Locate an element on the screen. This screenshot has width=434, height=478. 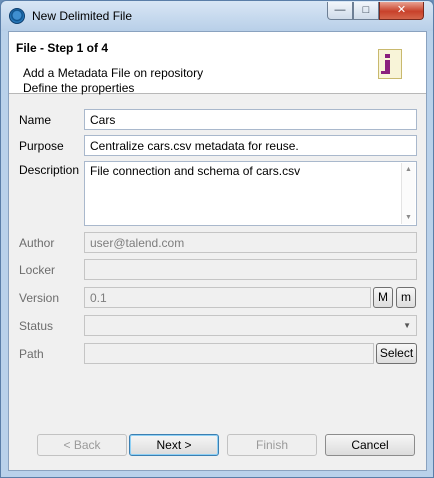
purpose-input: Centralize cars.csv metadata for reuse. is located at coordinates (250, 145).